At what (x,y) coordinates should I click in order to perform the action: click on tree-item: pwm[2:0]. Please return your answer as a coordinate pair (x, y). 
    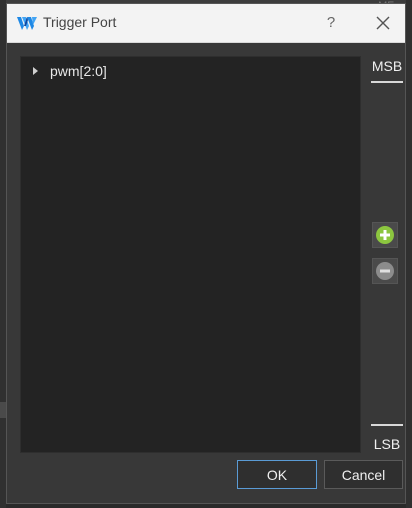
    Looking at the image, I should click on (67, 71).